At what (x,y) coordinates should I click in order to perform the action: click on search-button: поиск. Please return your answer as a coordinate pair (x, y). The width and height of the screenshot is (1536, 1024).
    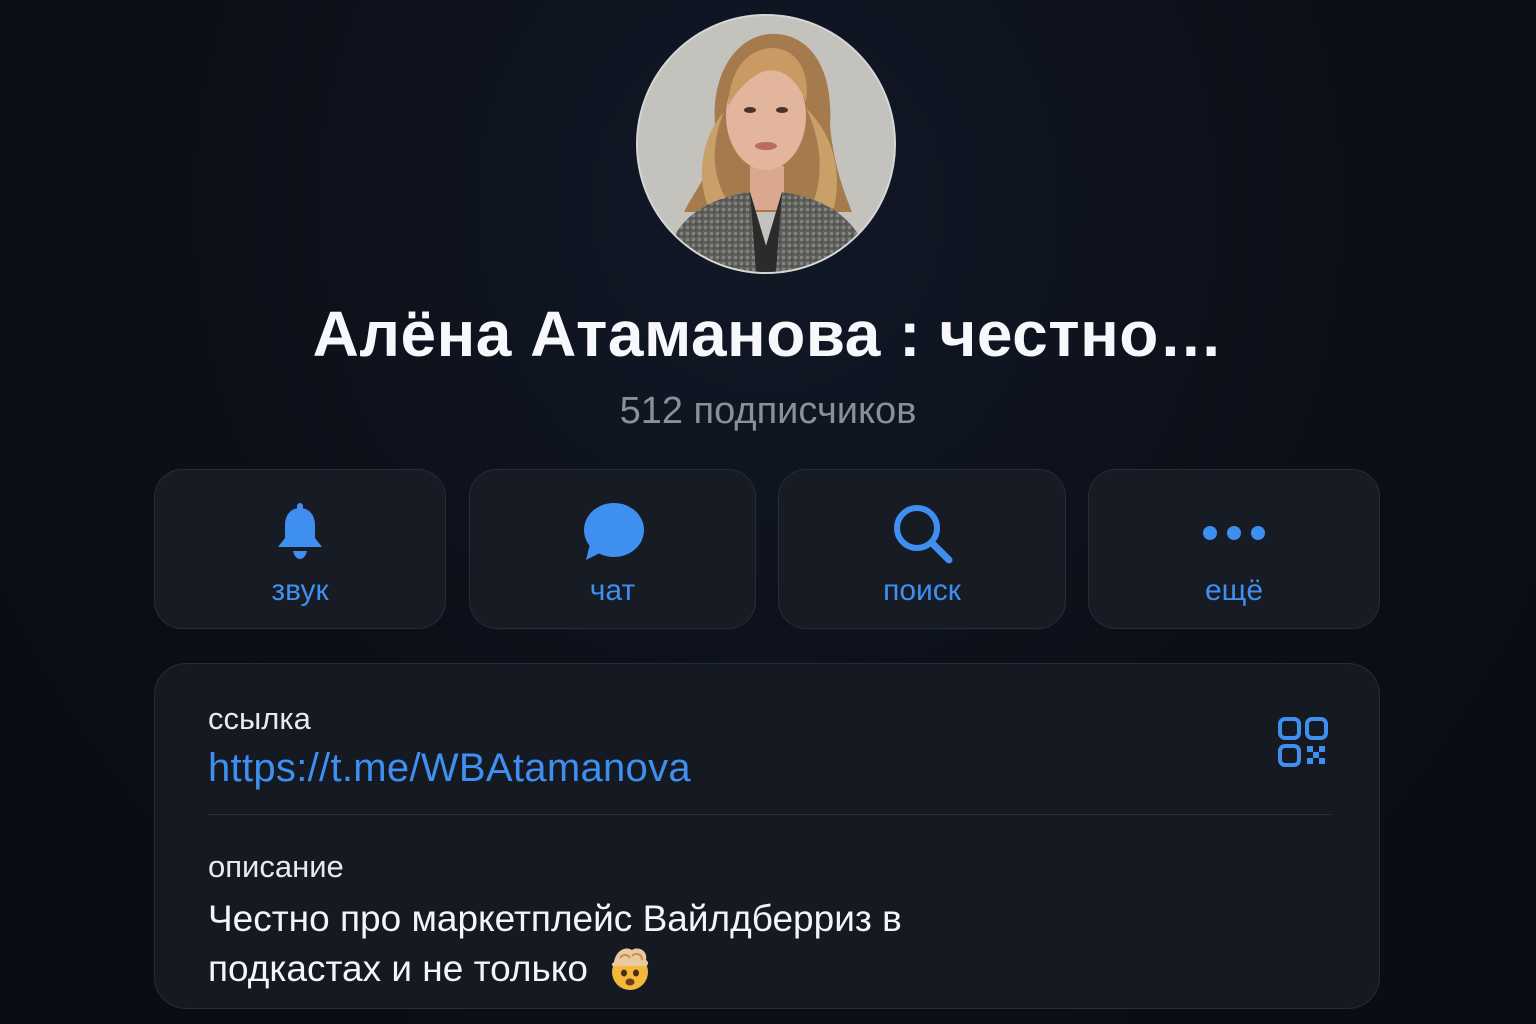
    Looking at the image, I should click on (922, 549).